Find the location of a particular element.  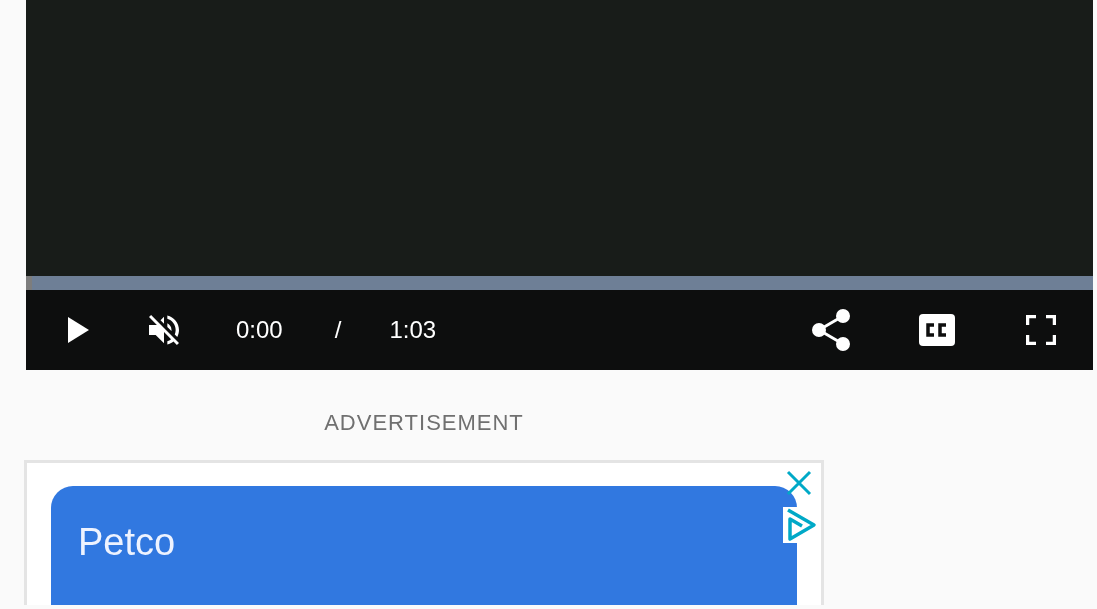

advertiser-name: Petco is located at coordinates (127, 542).